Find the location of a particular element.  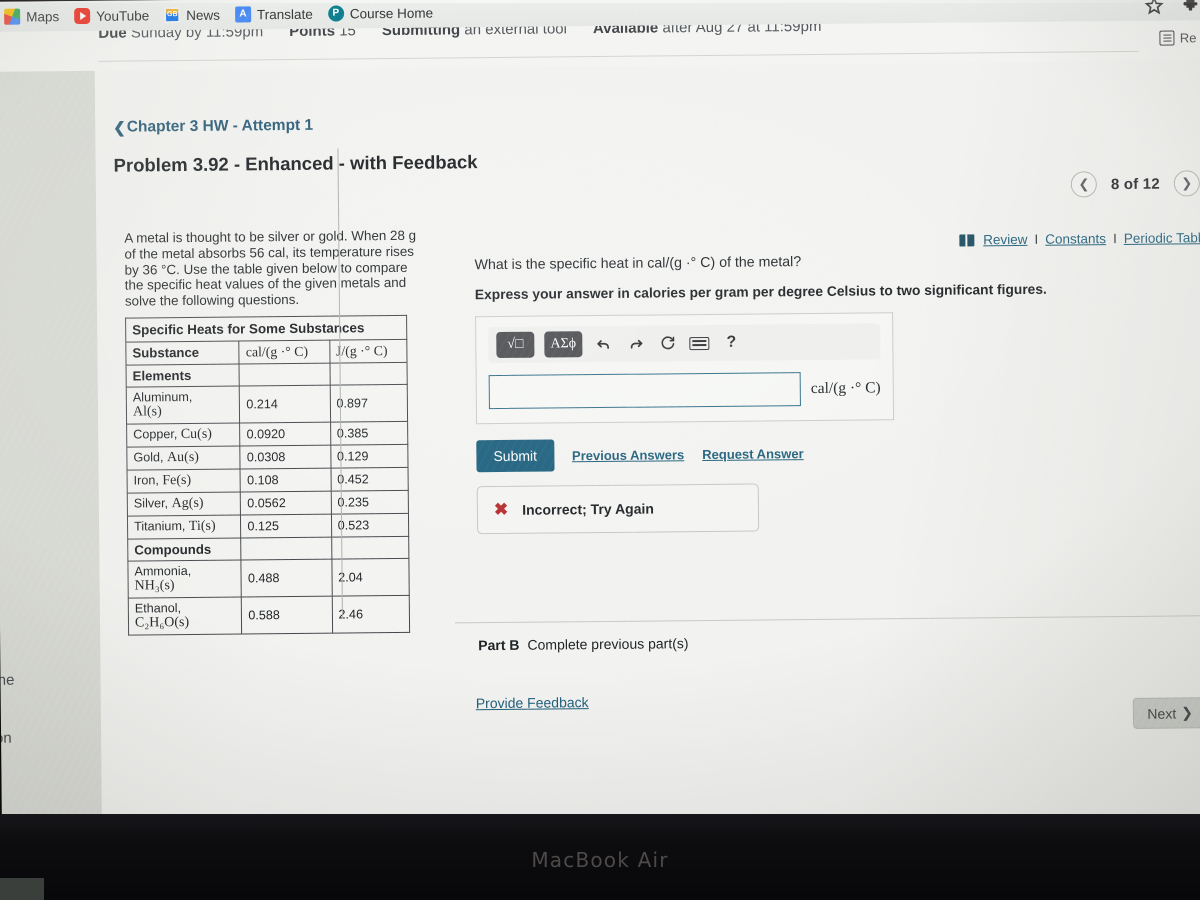

link-separator: I is located at coordinates (1114, 239).